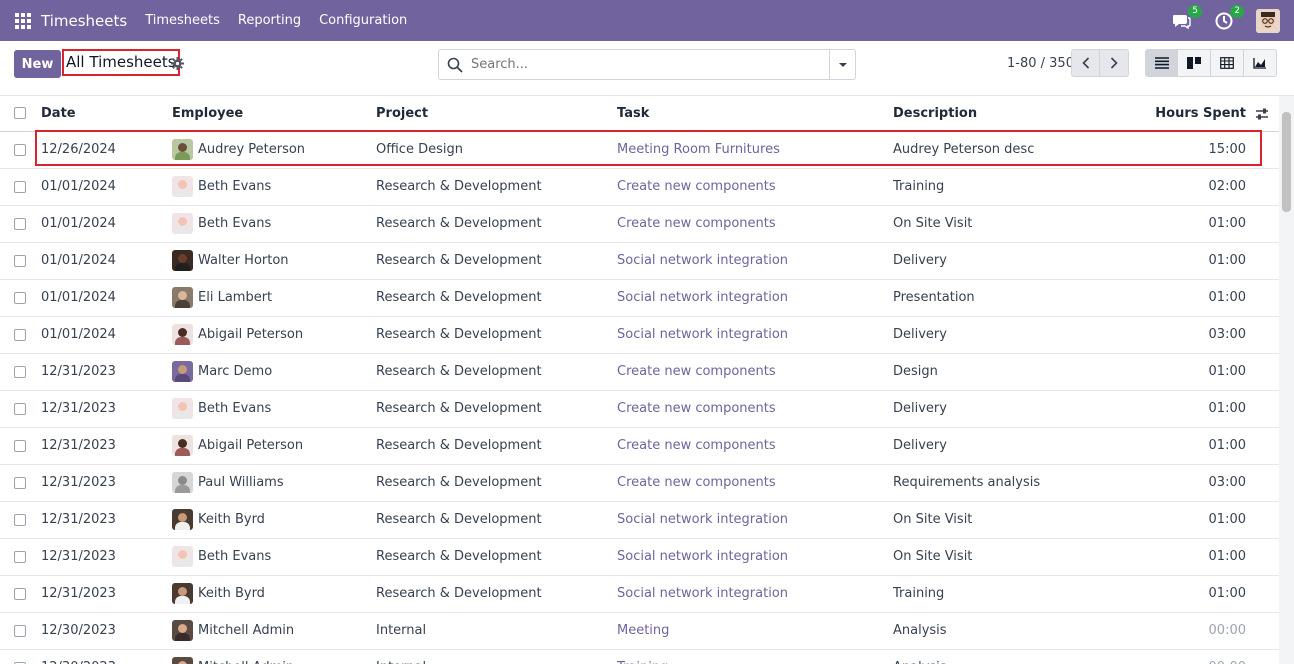  I want to click on activities-clock-icon: 2, so click(1229, 17).